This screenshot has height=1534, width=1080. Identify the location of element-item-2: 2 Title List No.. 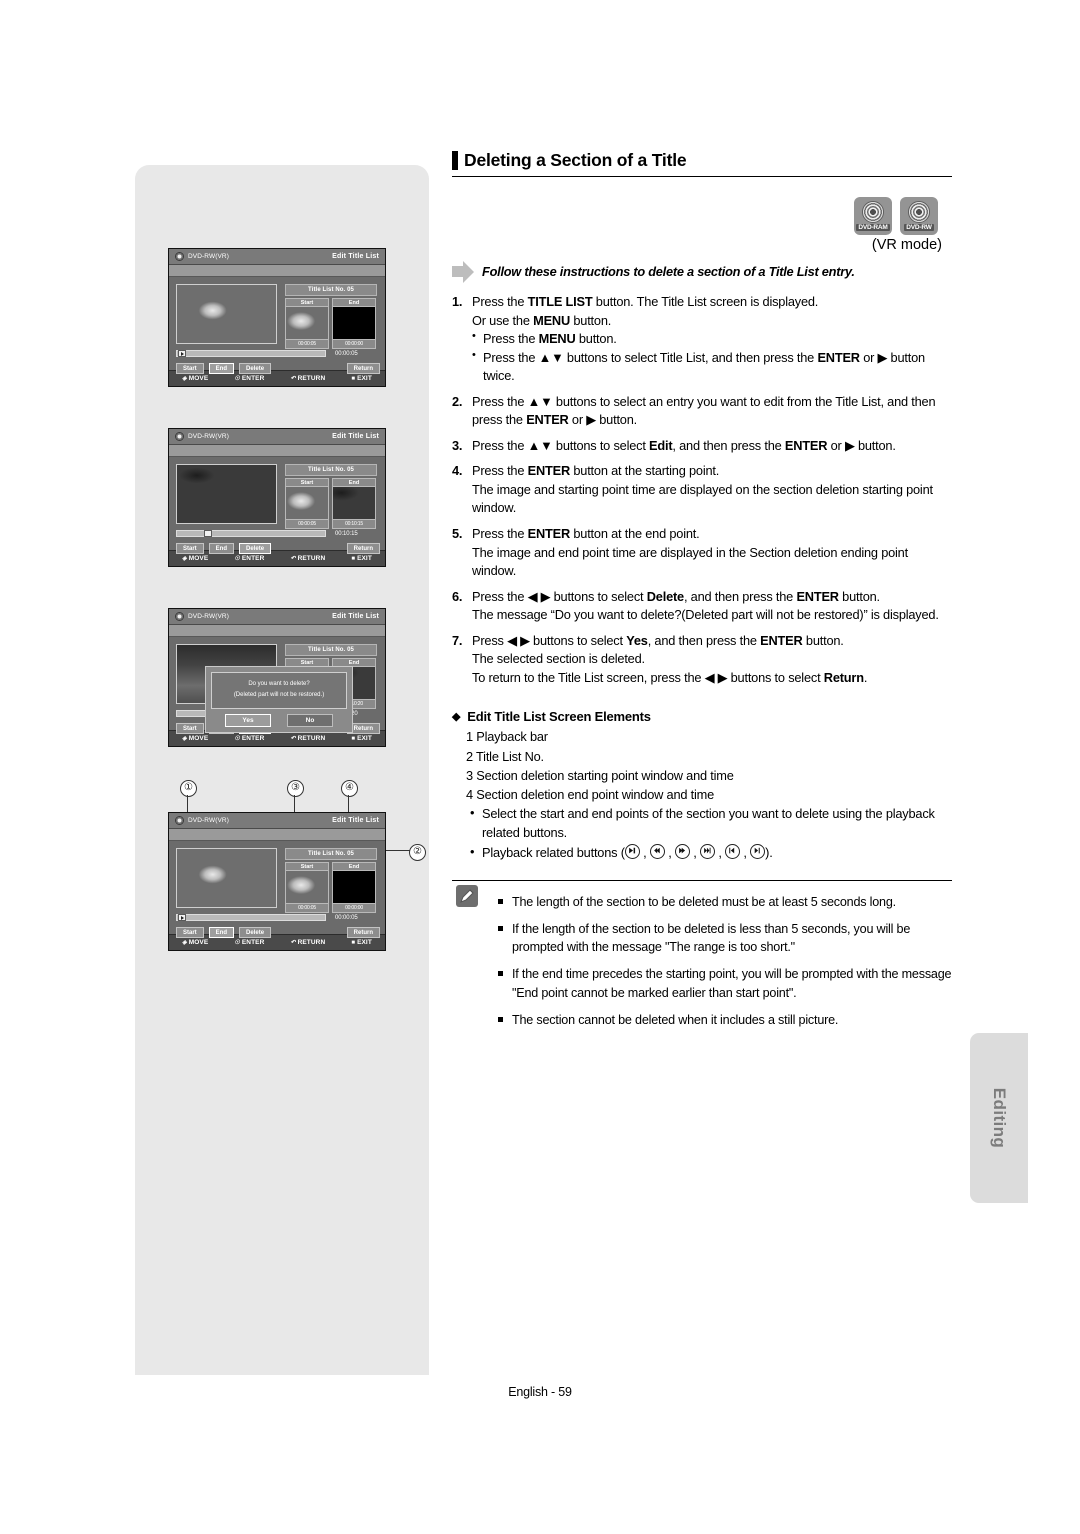
(505, 756).